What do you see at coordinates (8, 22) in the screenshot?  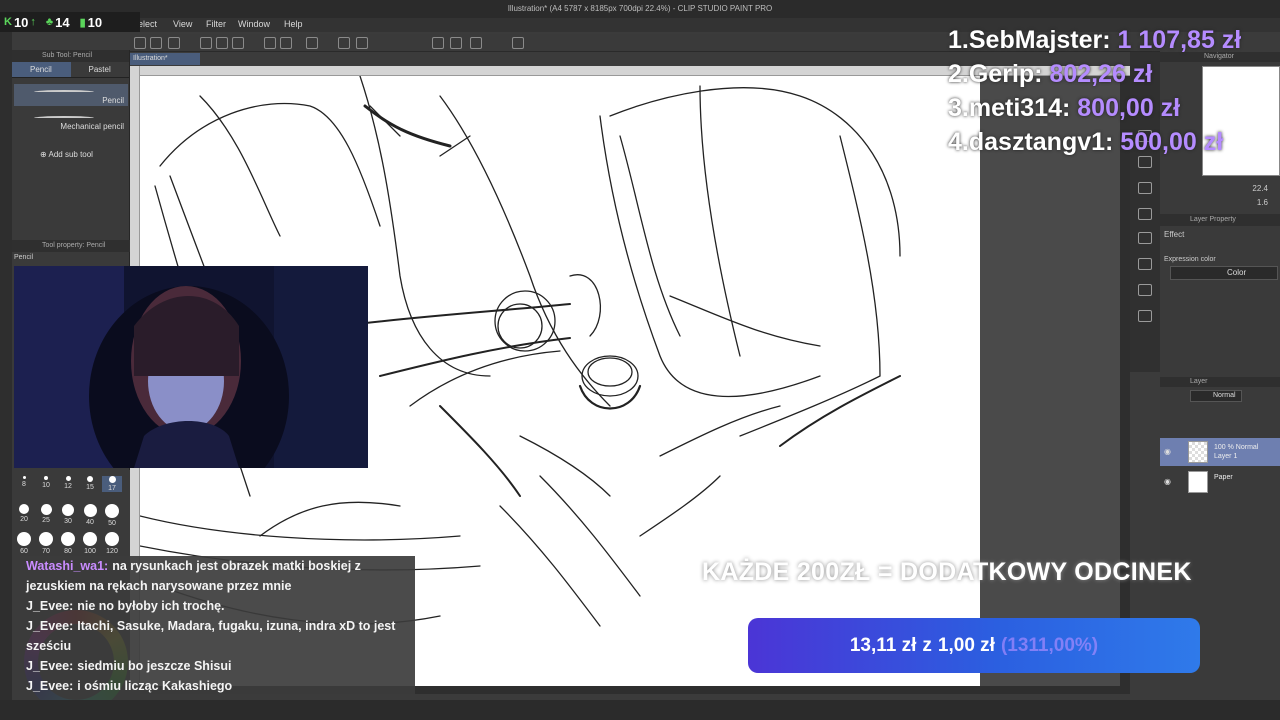 I see `follower-icon: K` at bounding box center [8, 22].